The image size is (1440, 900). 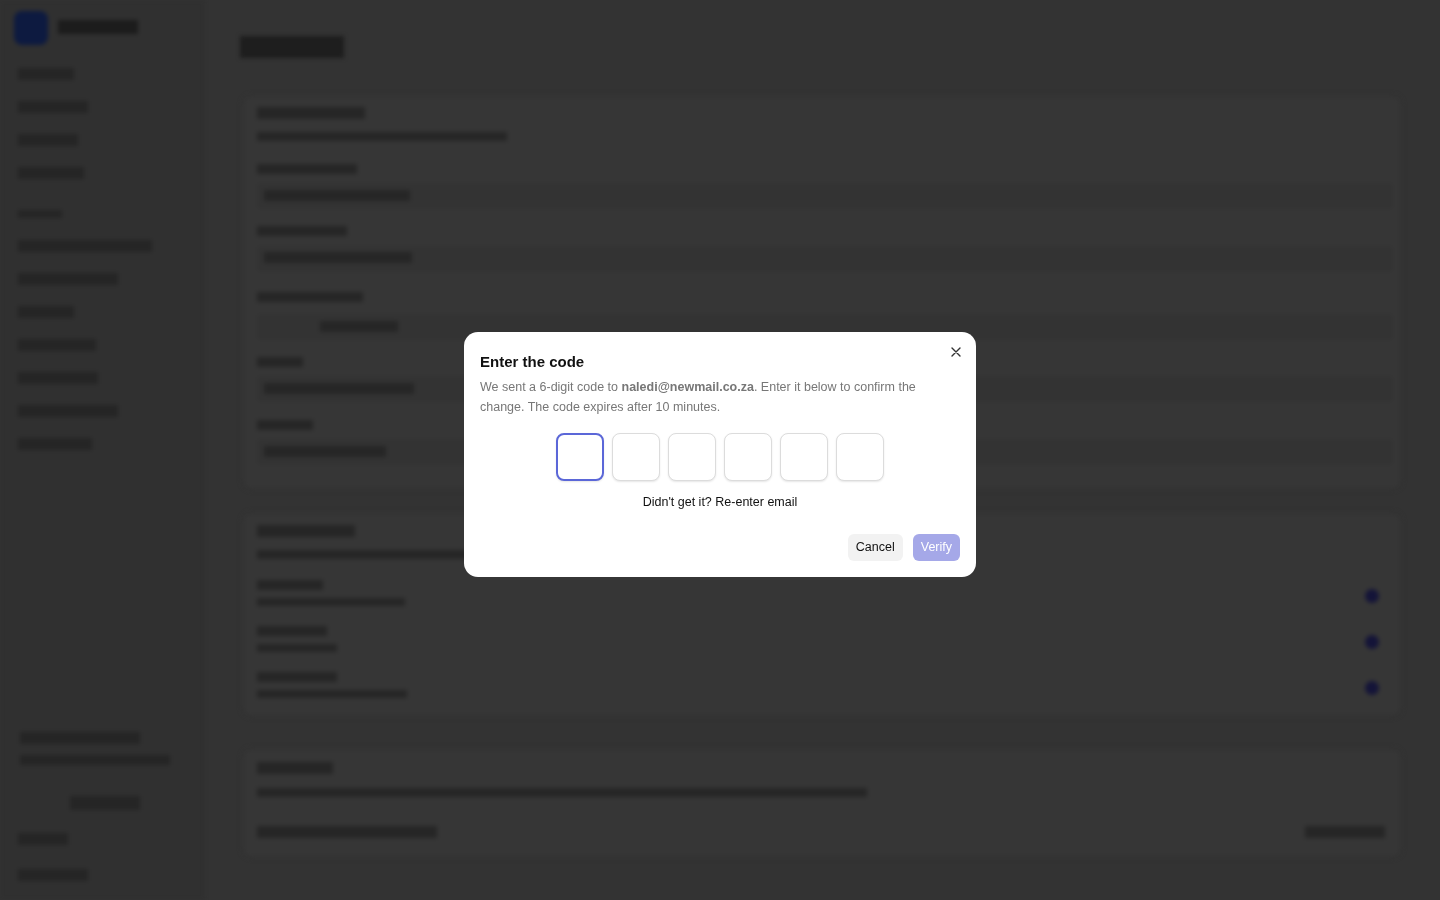 I want to click on dialog-title: Enter the code, so click(x=532, y=362).